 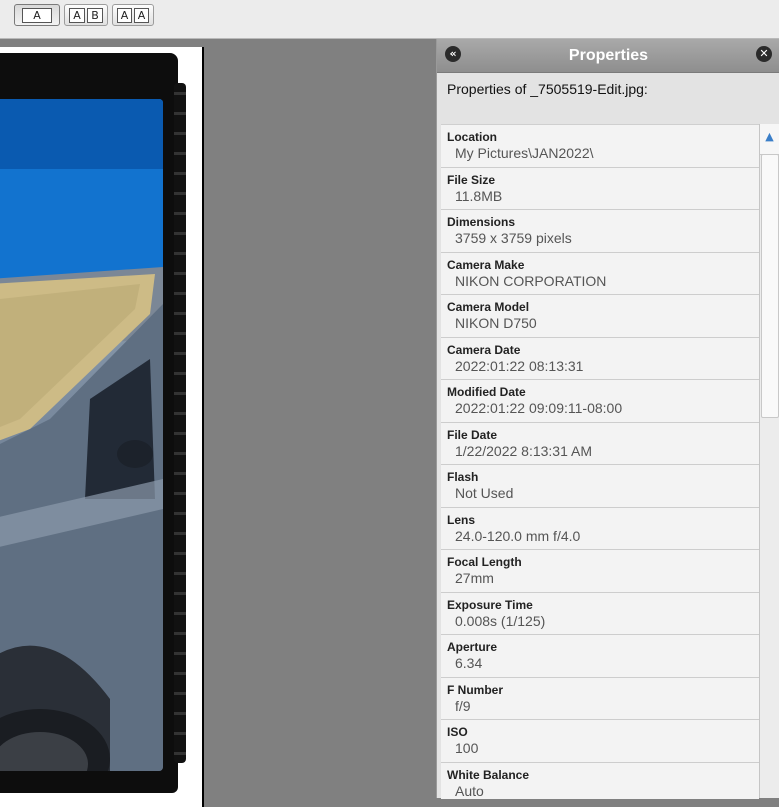 I want to click on property-row: Exposure Time 0.008s (1/125), so click(x=600, y=613).